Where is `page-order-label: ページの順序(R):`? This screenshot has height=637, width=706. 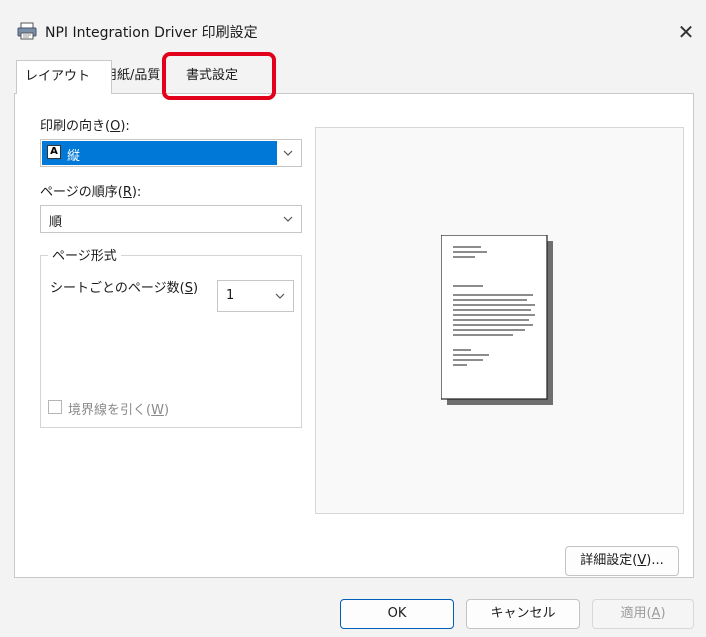
page-order-label: ページの順序(R): is located at coordinates (91, 192).